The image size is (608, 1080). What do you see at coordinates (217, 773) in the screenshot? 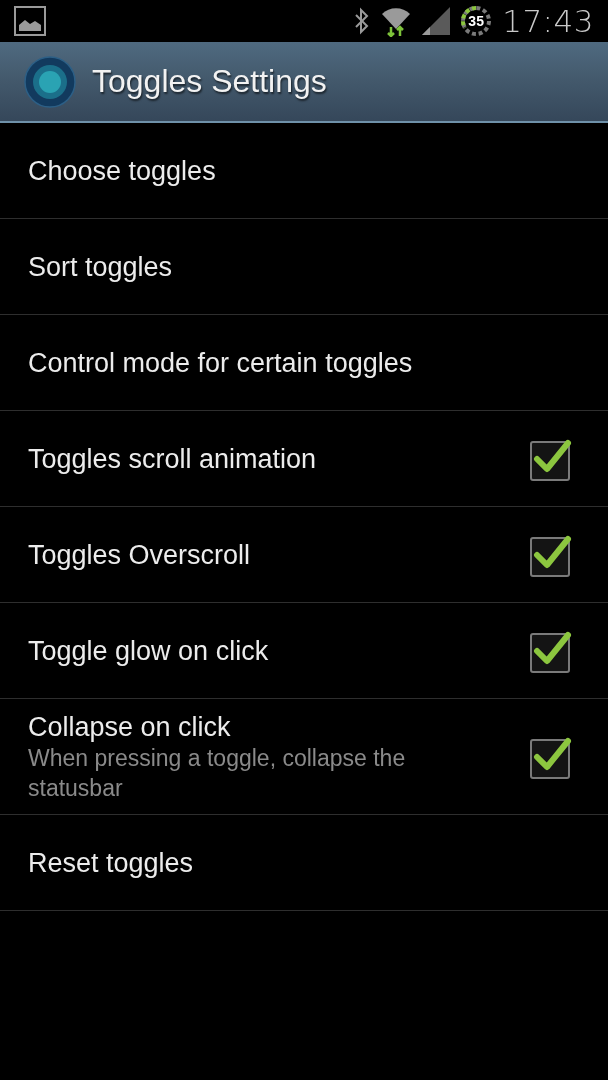
I see `setting-summary: When pressing a toggle, collapse the statusbar` at bounding box center [217, 773].